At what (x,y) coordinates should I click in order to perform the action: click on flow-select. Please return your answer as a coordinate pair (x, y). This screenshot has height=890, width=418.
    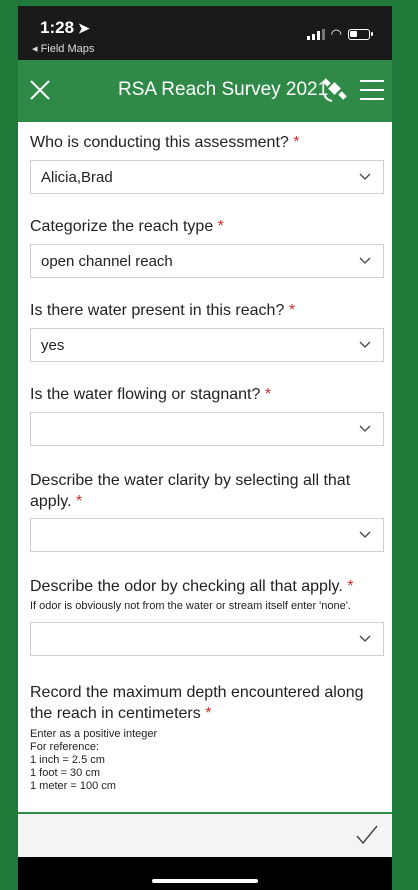
    Looking at the image, I should click on (207, 429).